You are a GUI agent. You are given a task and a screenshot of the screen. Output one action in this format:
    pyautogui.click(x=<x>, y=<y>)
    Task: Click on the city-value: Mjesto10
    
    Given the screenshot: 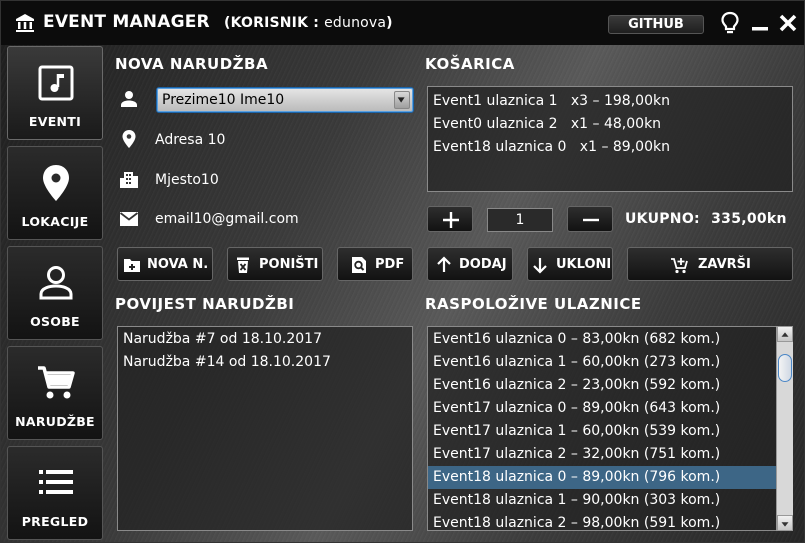 What is the action you would take?
    pyautogui.click(x=187, y=180)
    